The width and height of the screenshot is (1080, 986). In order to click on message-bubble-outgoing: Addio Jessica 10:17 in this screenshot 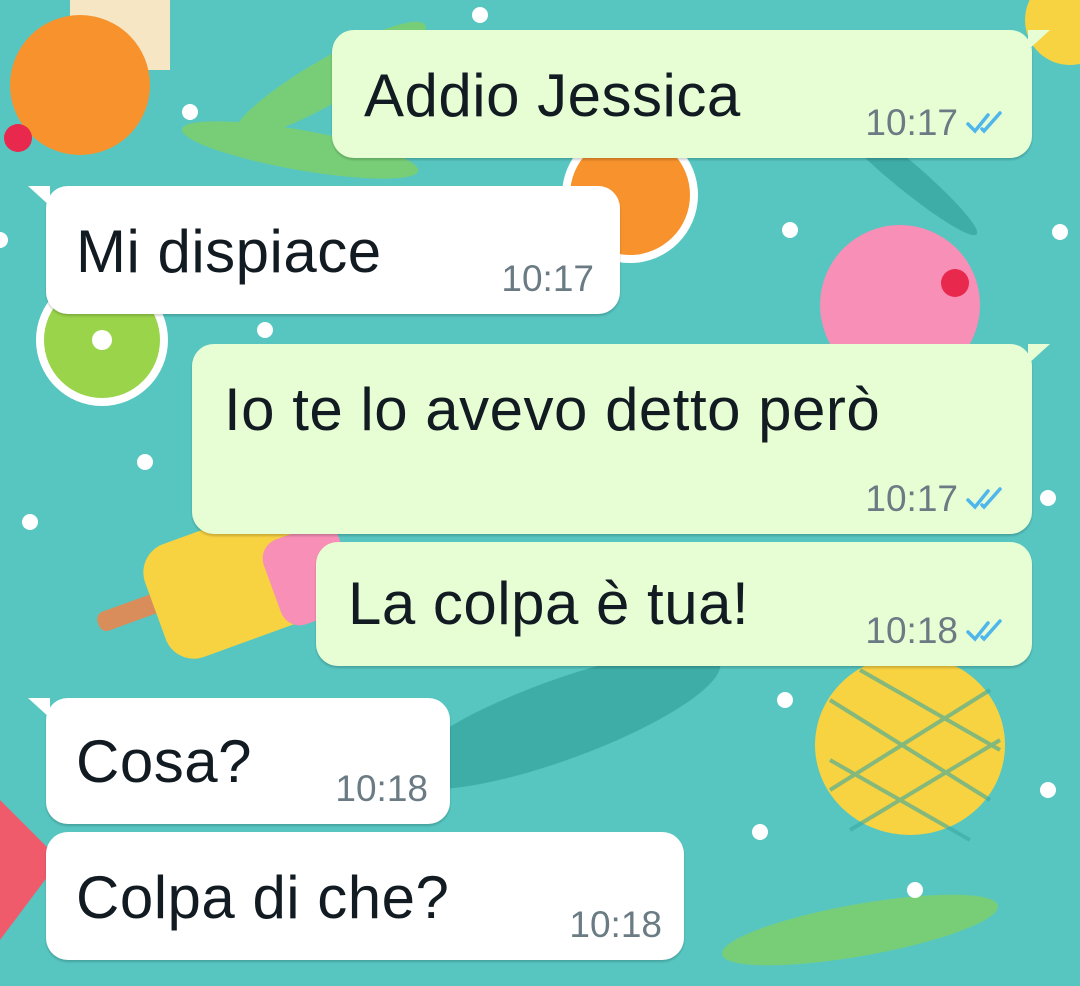, I will do `click(691, 94)`.